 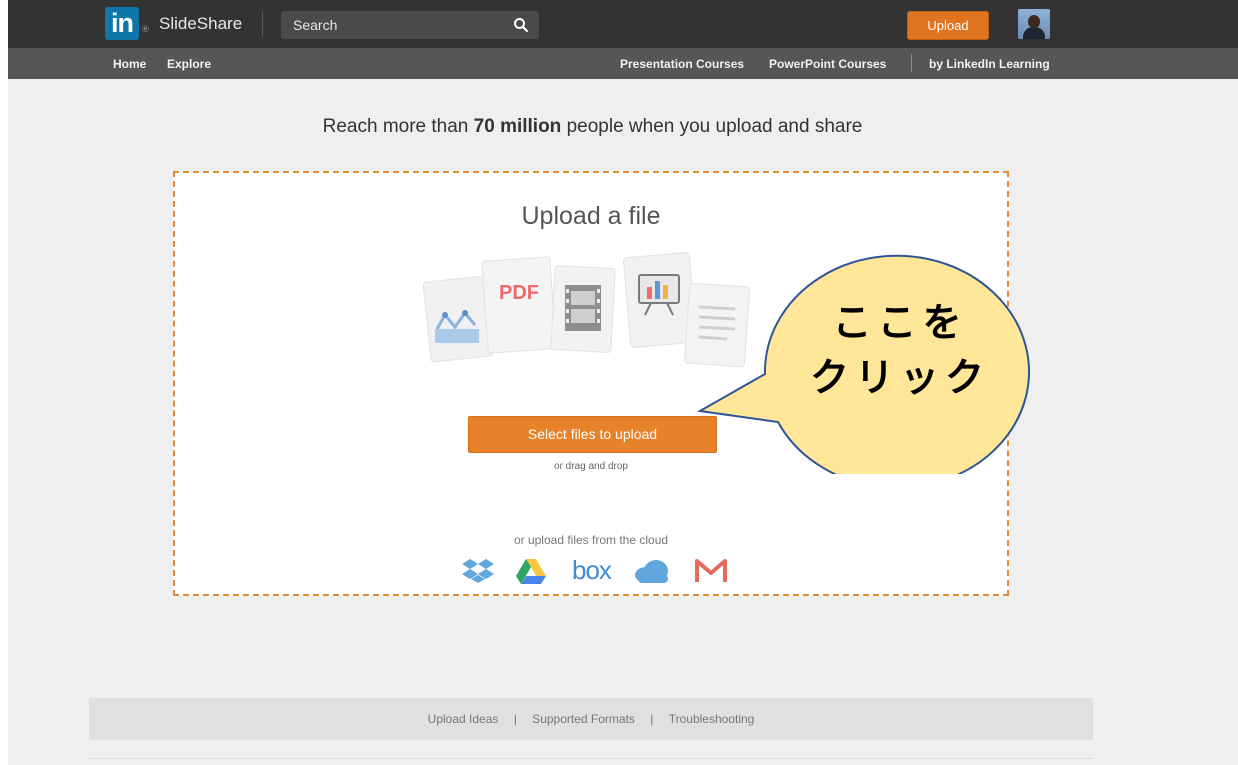 I want to click on header-divider, so click(x=262, y=24).